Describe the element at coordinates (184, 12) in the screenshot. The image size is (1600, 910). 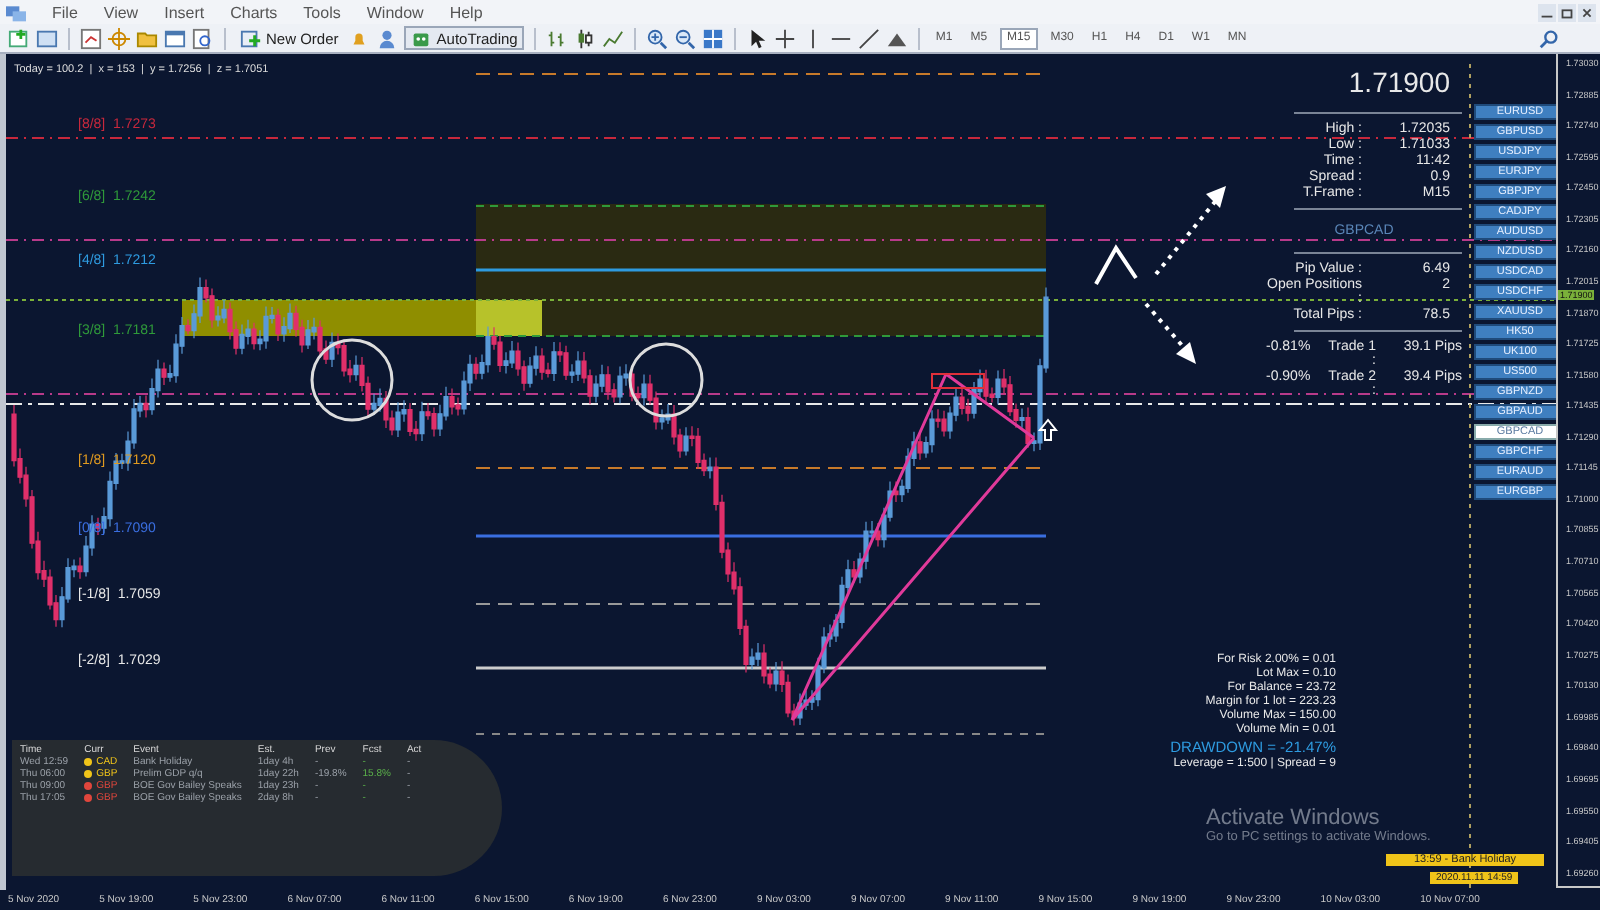
I see `menu-item: Insert` at that location.